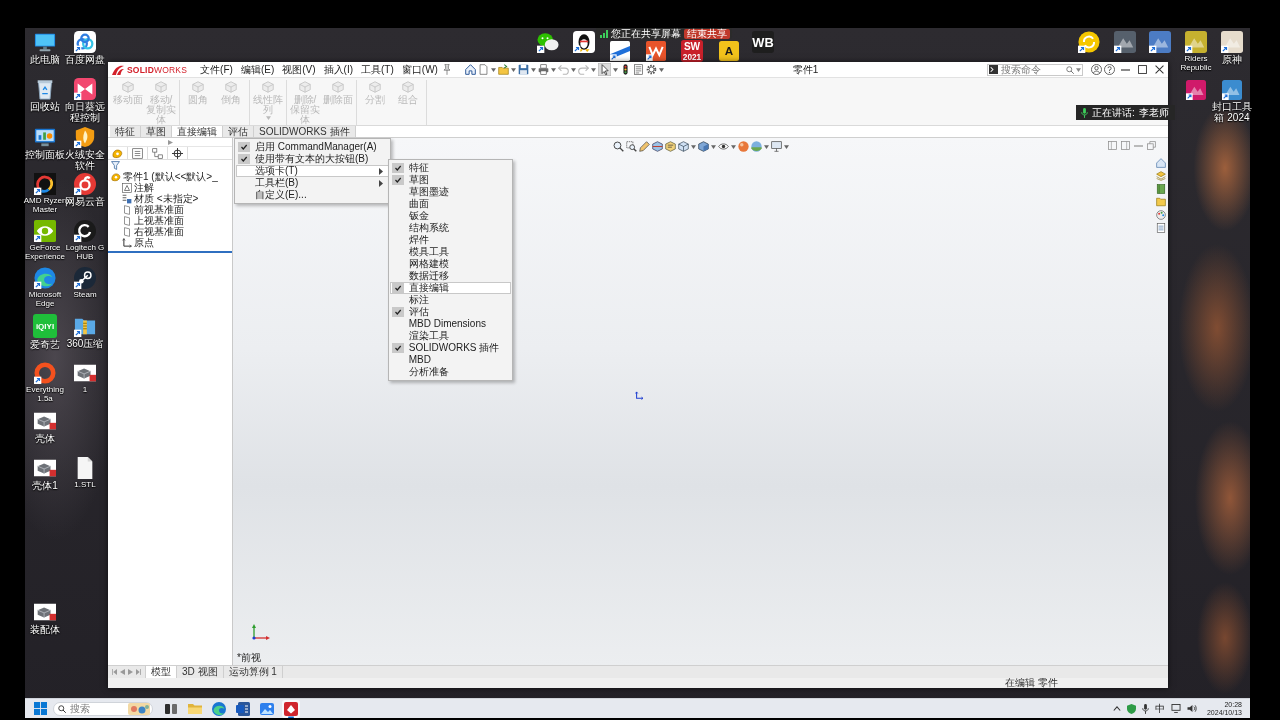 This screenshot has width=1280, height=720. I want to click on menu-item: 工具(T), so click(377, 69).